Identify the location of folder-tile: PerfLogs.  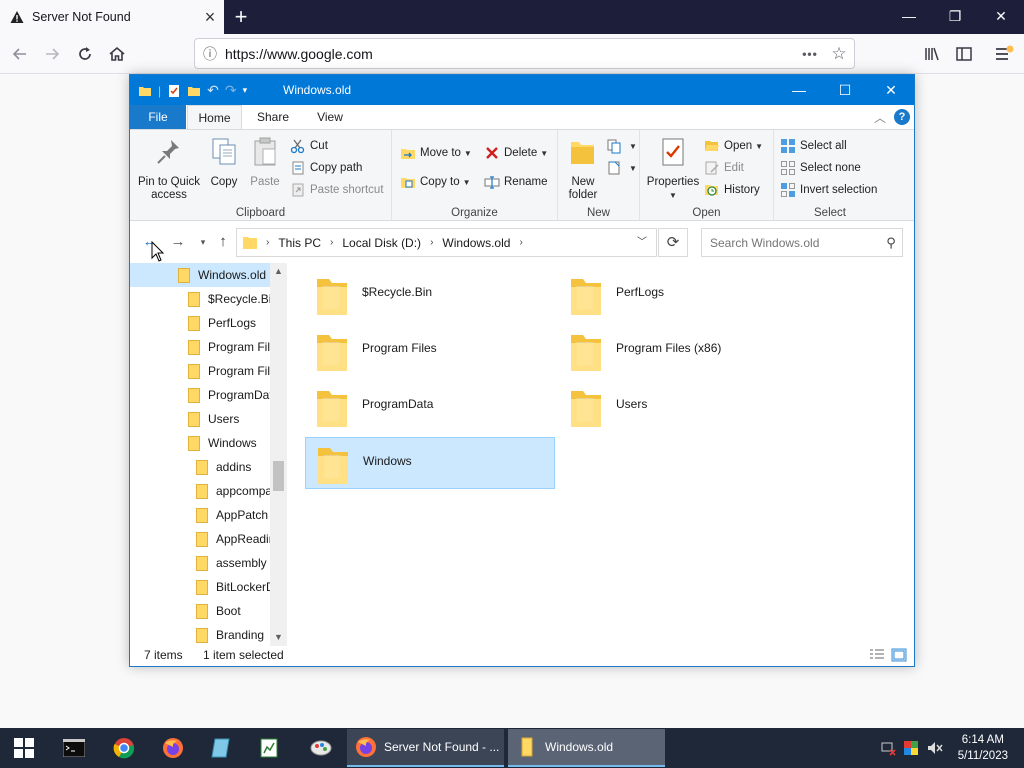
(684, 295).